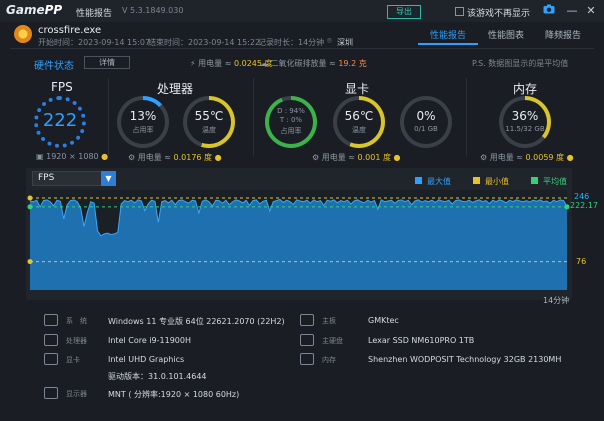 This screenshot has height=421, width=604. Describe the element at coordinates (476, 180) in the screenshot. I see `legend-min-swatch` at that location.